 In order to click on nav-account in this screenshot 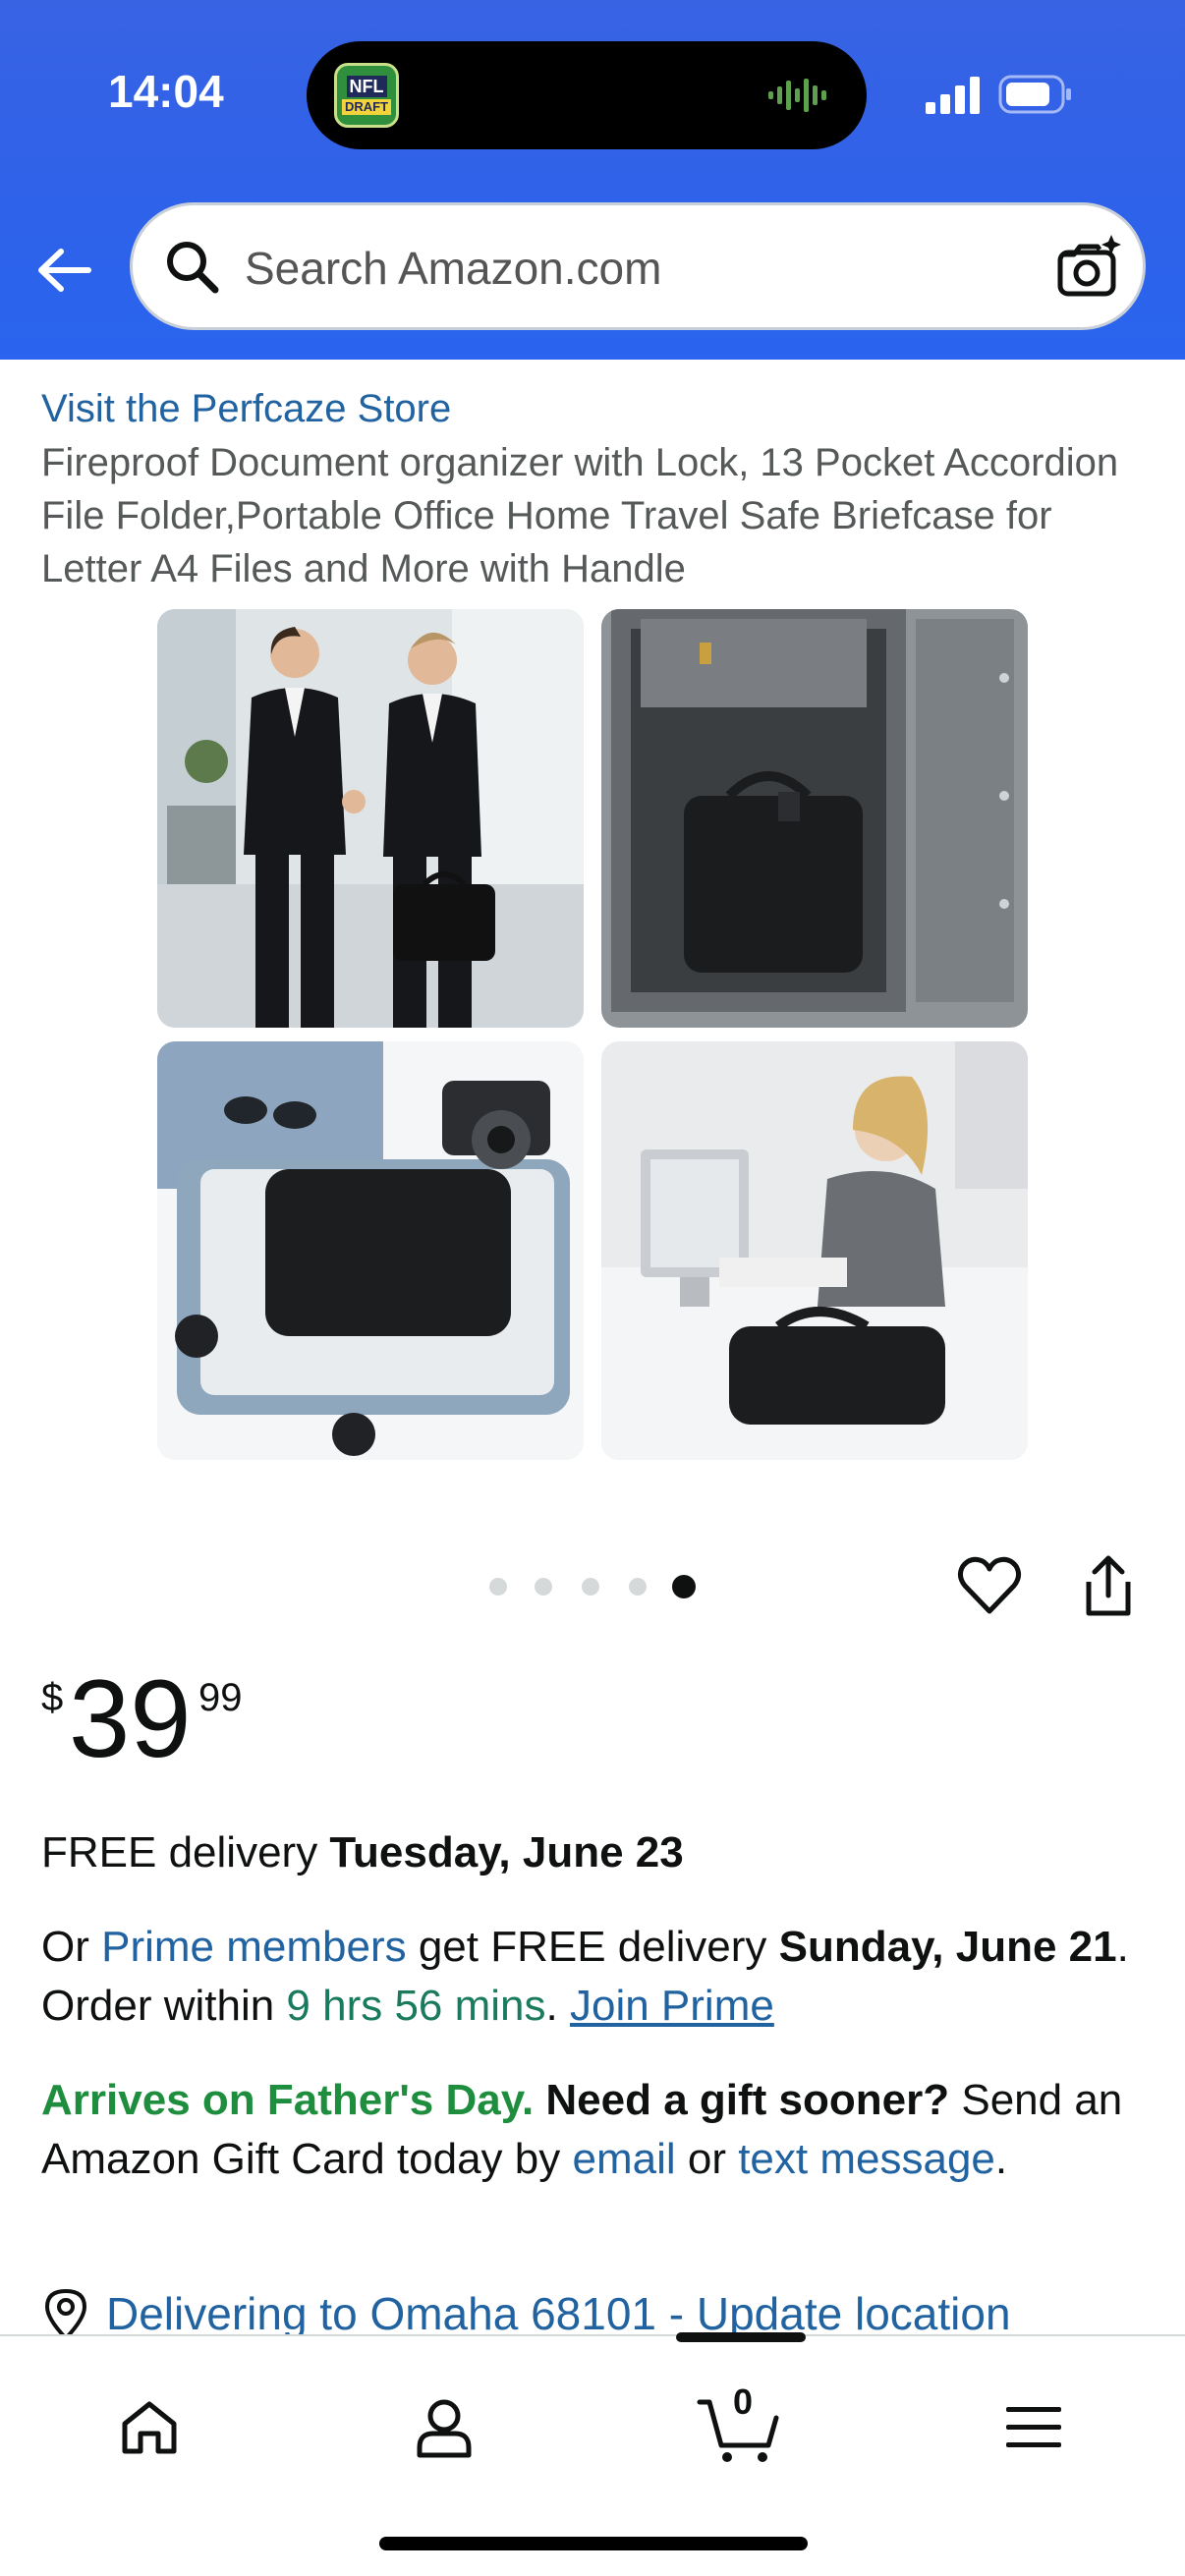, I will do `click(444, 2428)`.